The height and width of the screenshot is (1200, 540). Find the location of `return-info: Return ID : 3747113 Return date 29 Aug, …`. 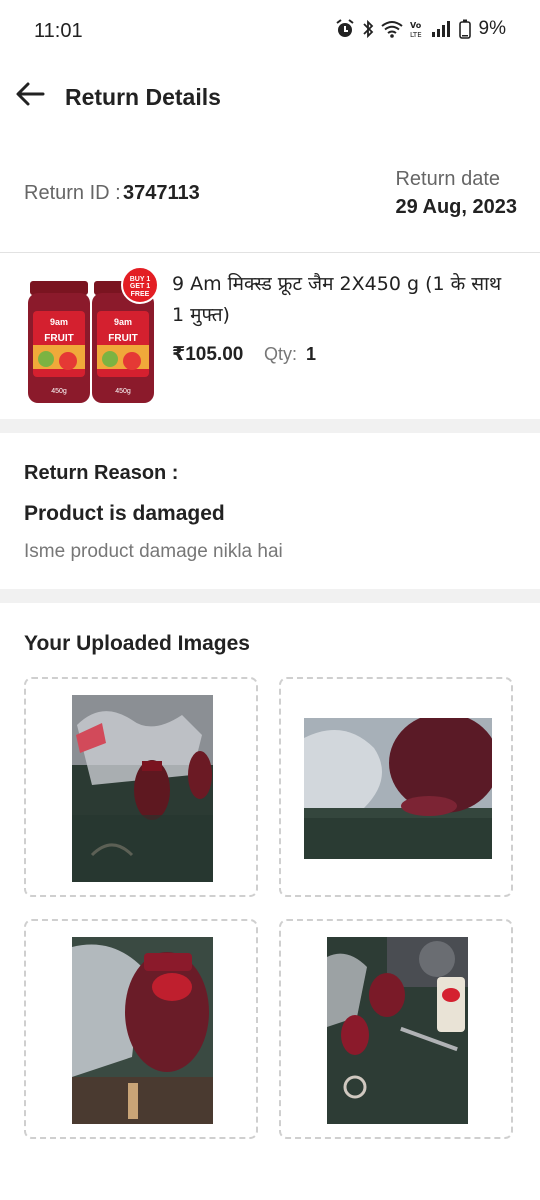

return-info: Return ID : 3747113 Return date 29 Aug, … is located at coordinates (270, 206).